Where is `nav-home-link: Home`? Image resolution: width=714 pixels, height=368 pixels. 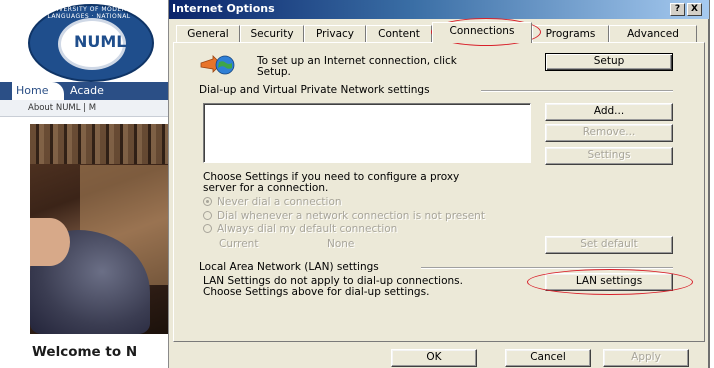
nav-home-link: Home is located at coordinates (38, 91).